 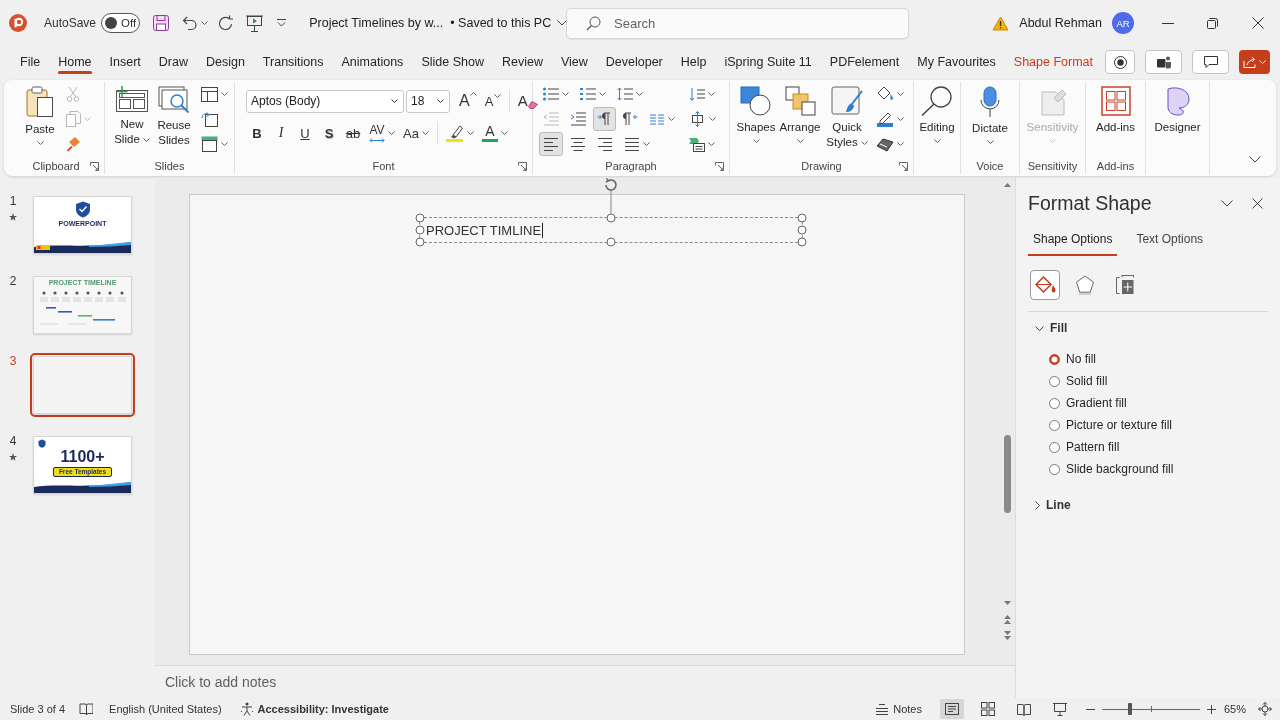 What do you see at coordinates (1007, 603) in the screenshot?
I see `scroll-down-button` at bounding box center [1007, 603].